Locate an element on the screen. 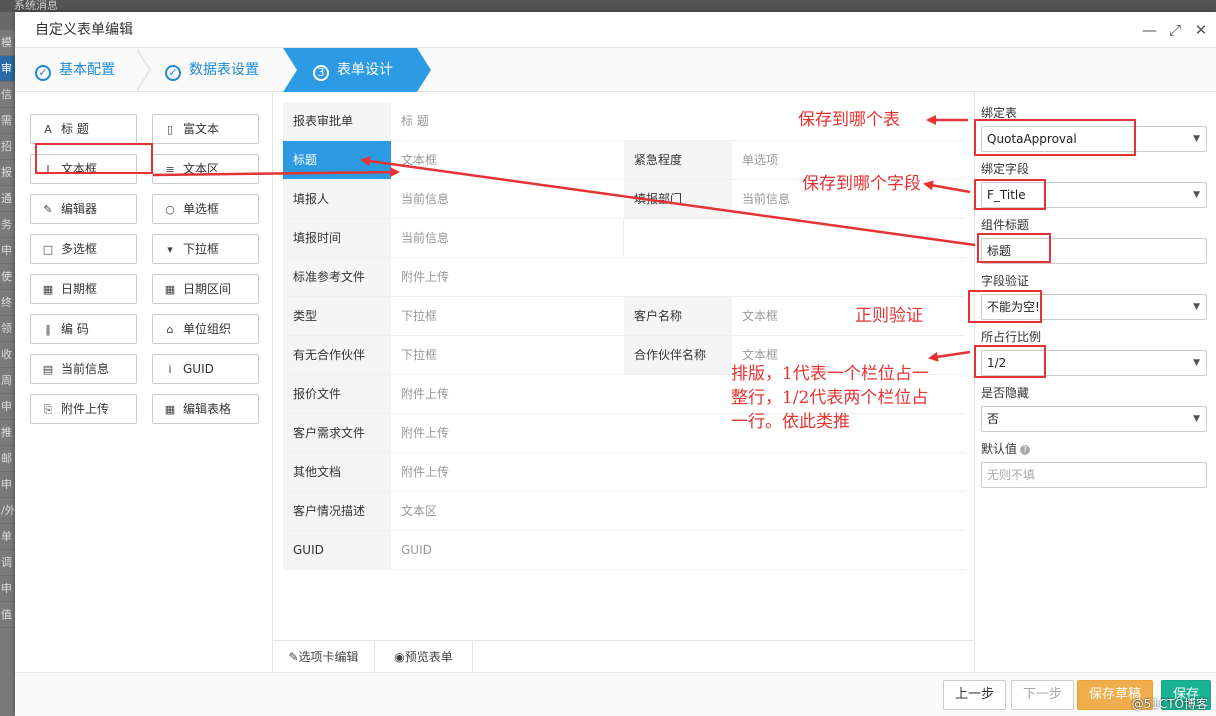  dialog-titlebar: 自定义表单编辑 — ⤢ ✕ is located at coordinates (615, 30).